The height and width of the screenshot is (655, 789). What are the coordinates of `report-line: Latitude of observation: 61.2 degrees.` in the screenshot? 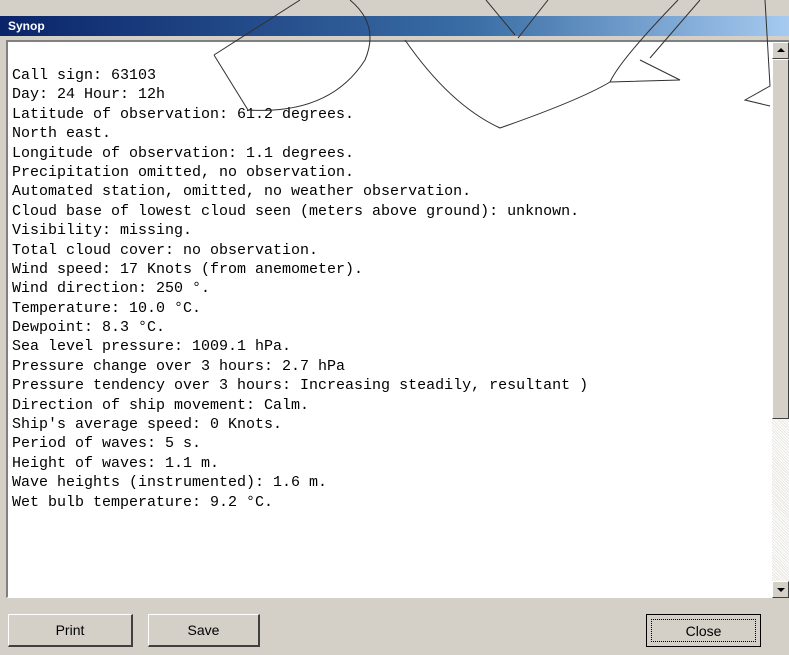 It's located at (183, 114).